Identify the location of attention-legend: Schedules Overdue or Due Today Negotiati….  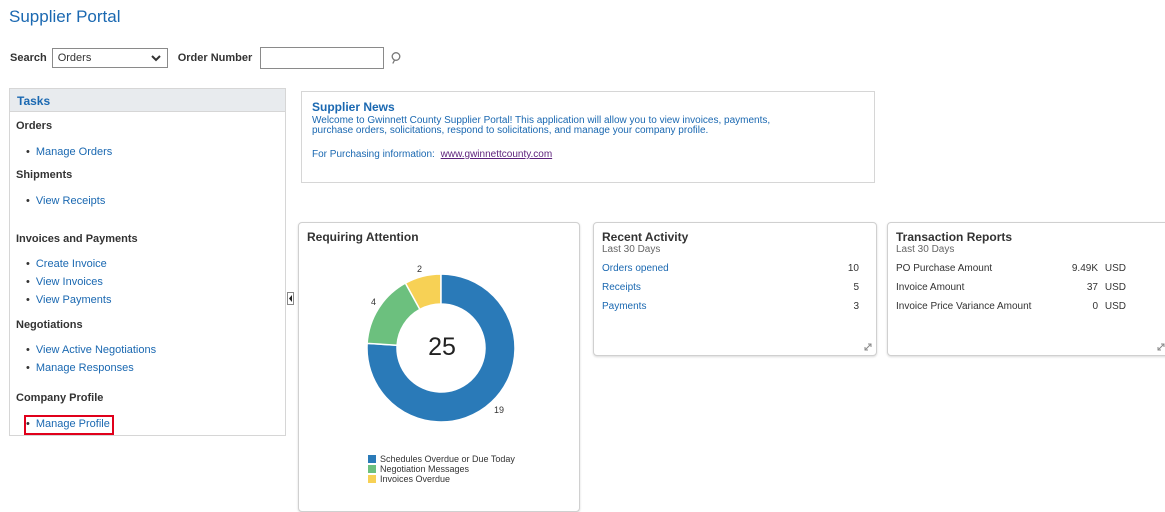
(441, 469).